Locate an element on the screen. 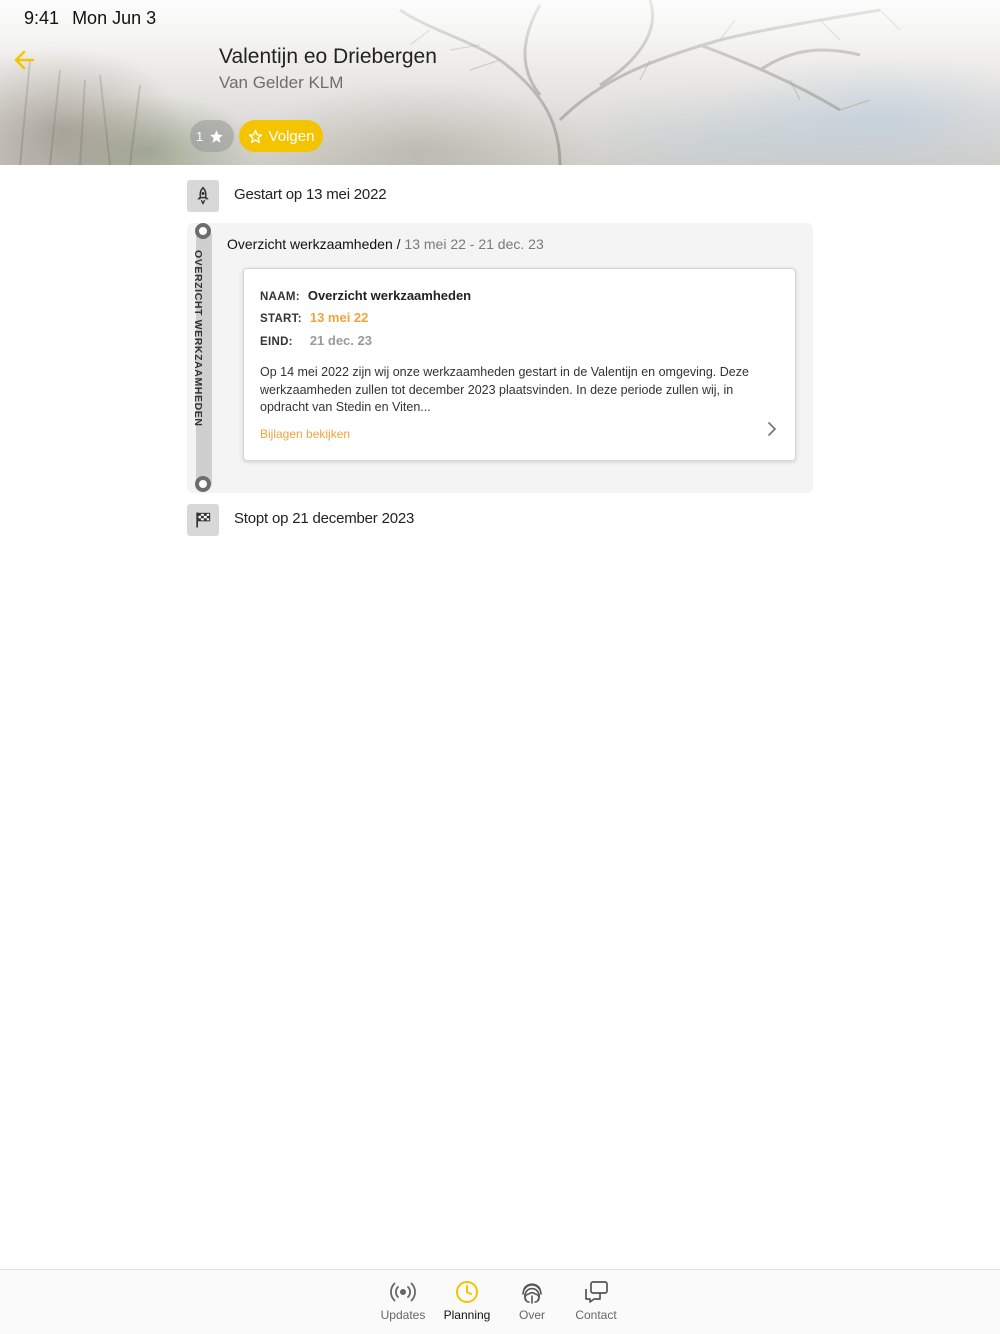 The width and height of the screenshot is (1000, 1334). timeline-start-label: Gestart op 13 mei 2022 is located at coordinates (310, 194).